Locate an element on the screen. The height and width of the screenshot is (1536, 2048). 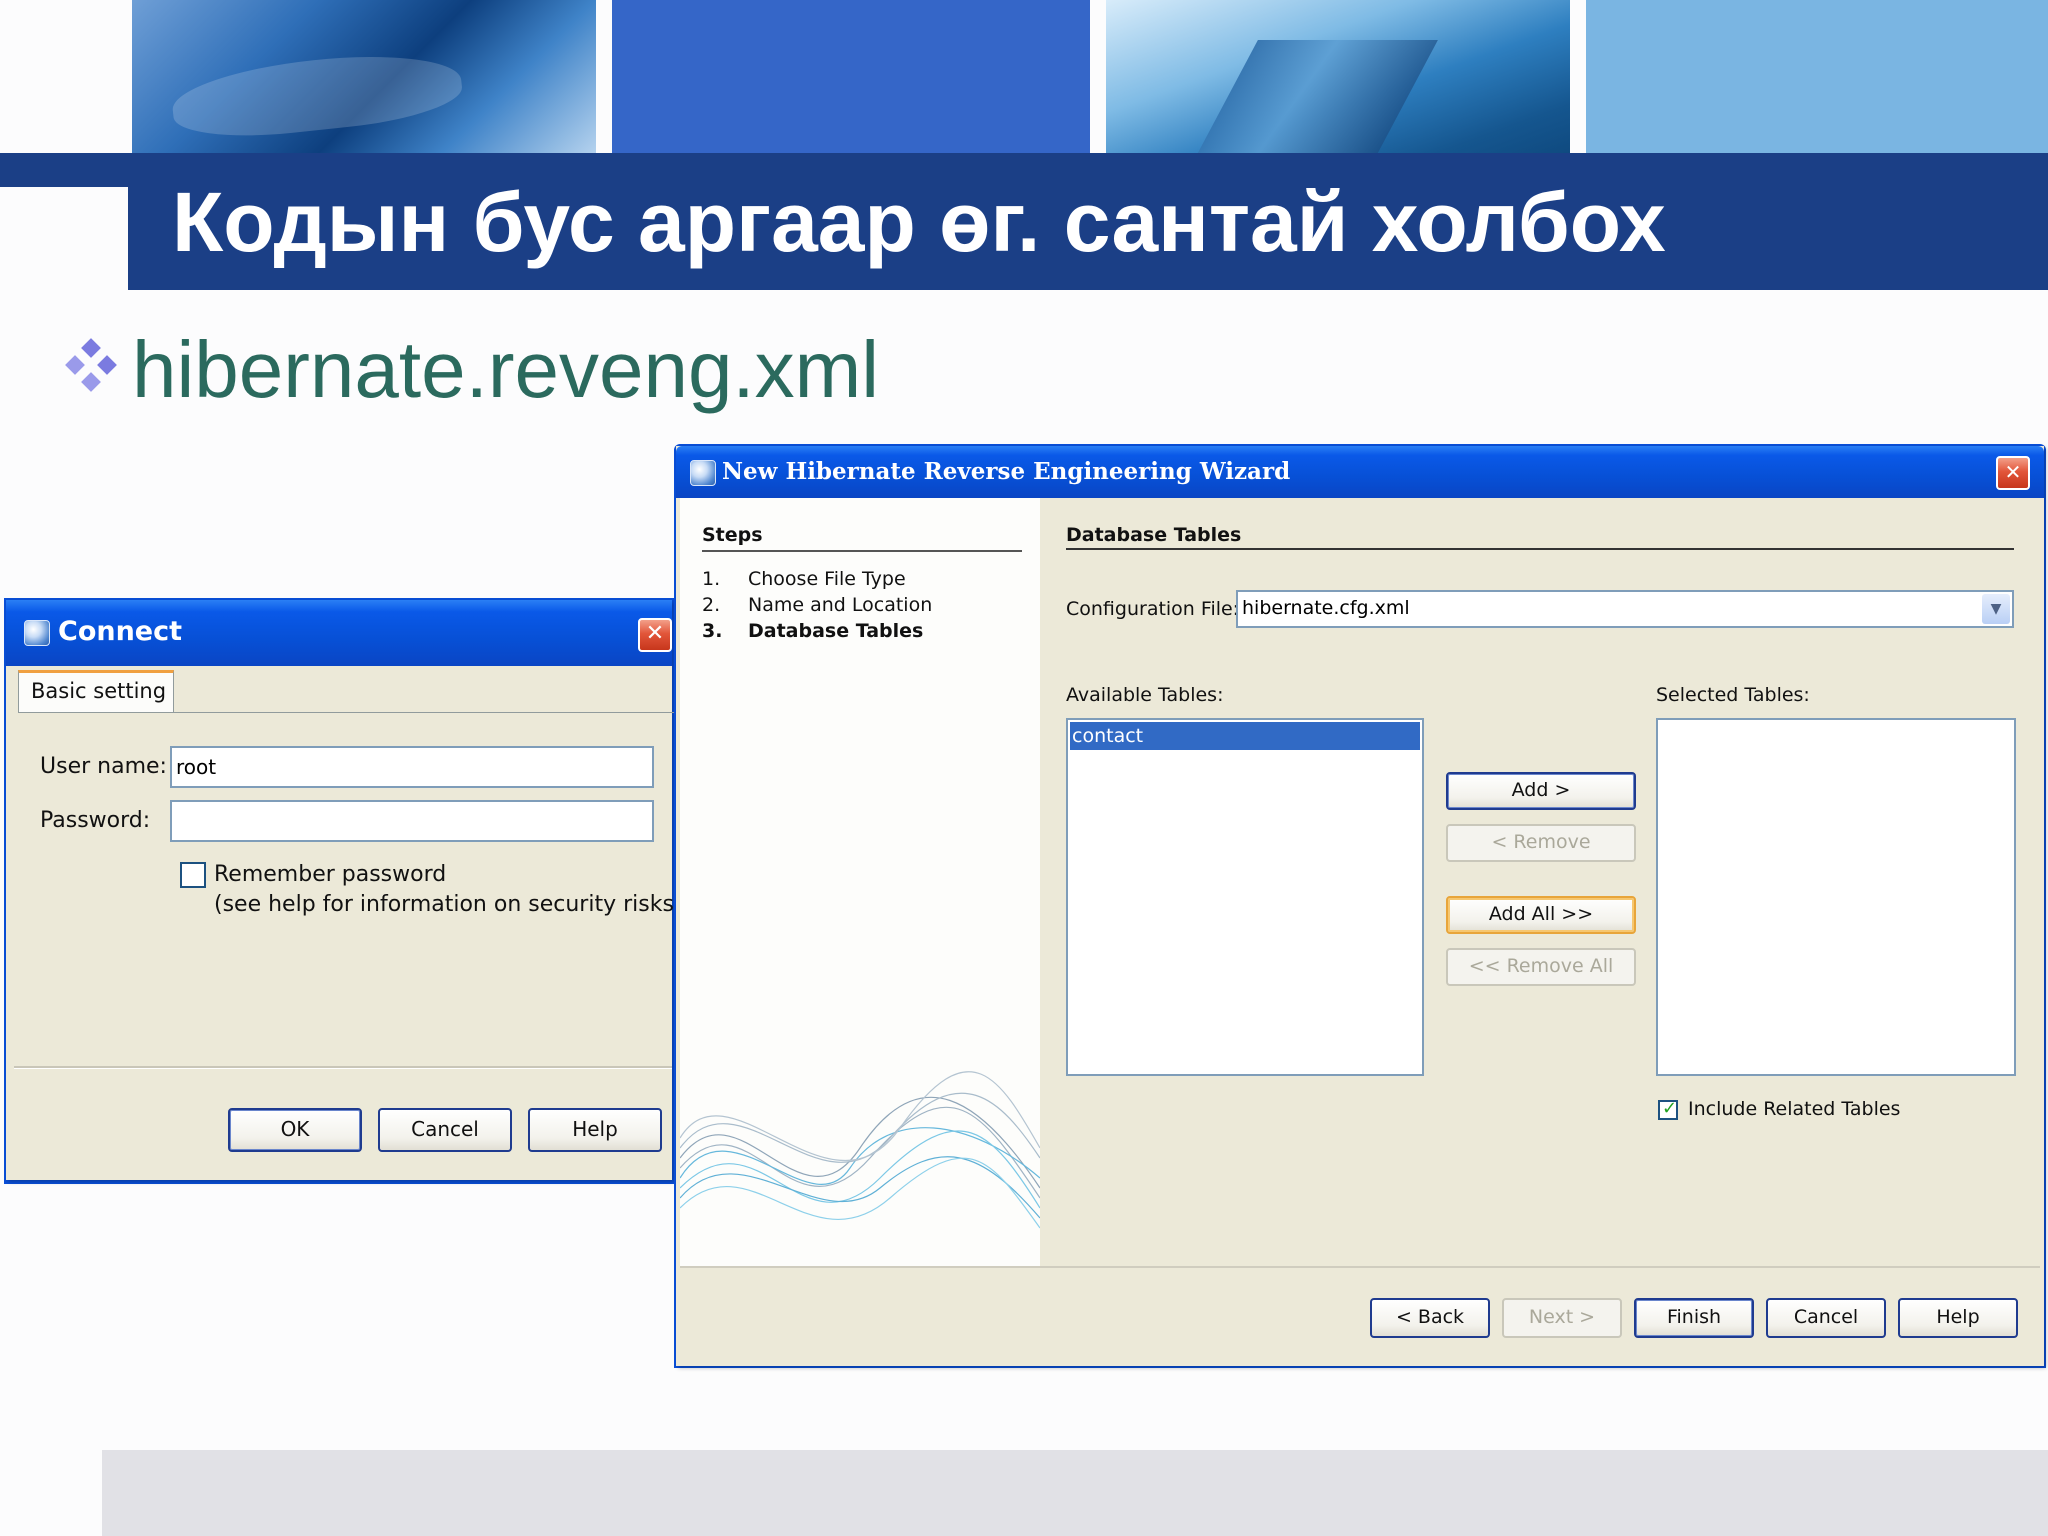
bullet-text: hibernate.reveng.xml is located at coordinates (506, 369).